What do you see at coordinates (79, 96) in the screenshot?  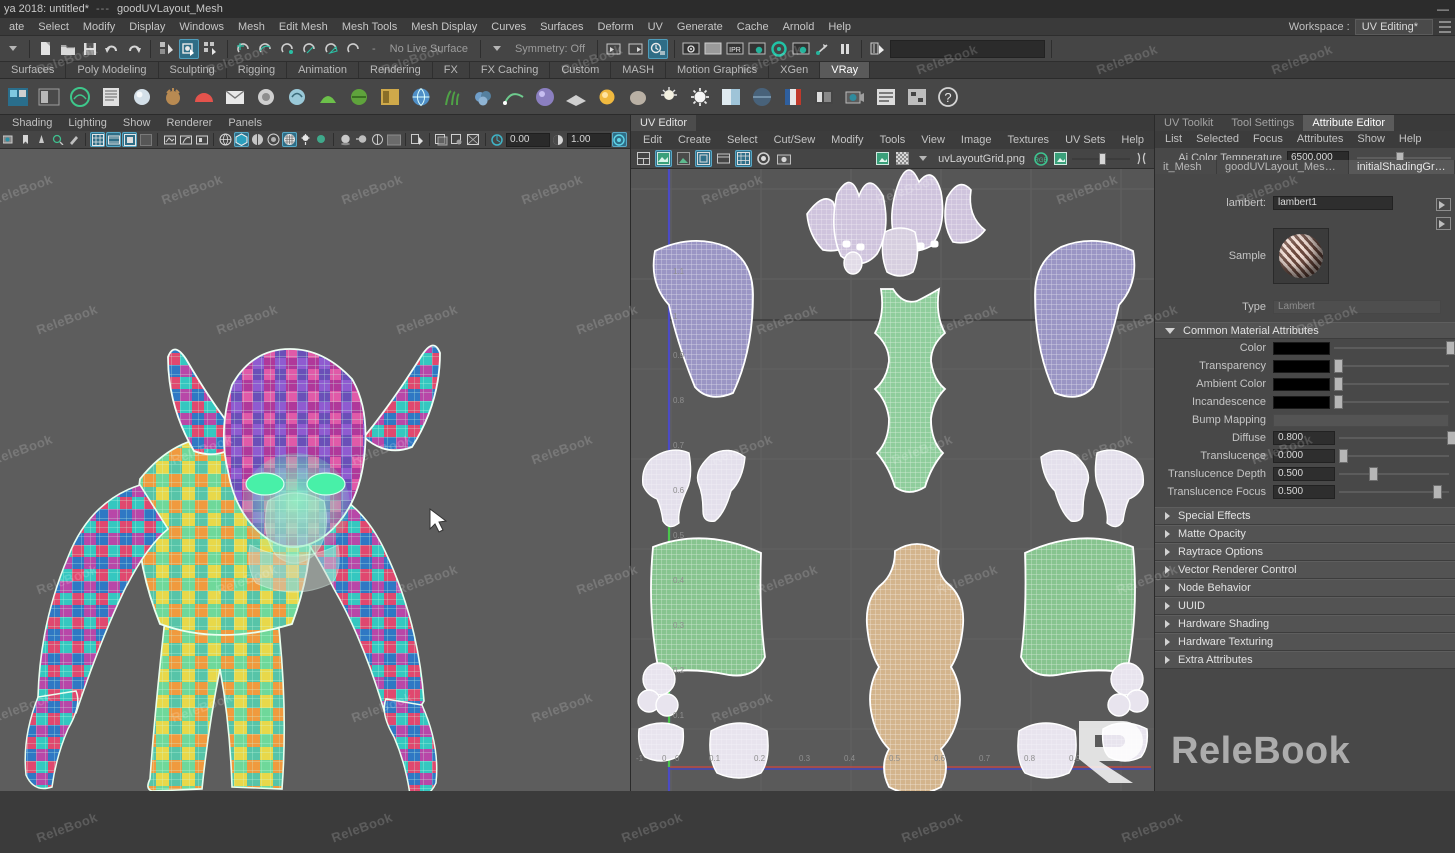 I see `vray-toon-icon` at bounding box center [79, 96].